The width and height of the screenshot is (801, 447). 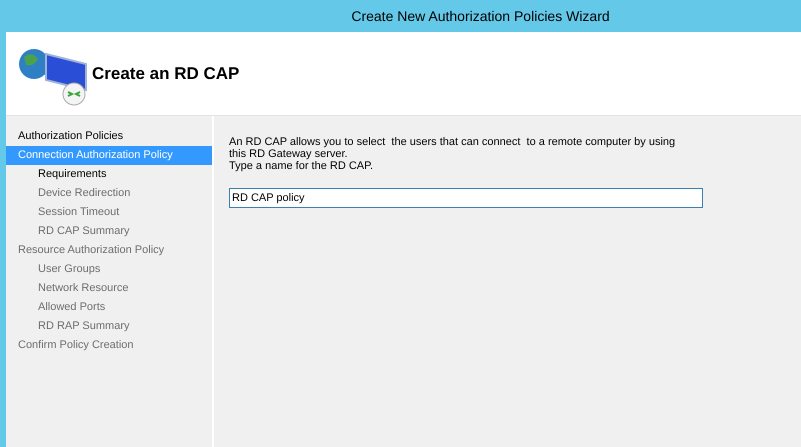 What do you see at coordinates (109, 269) in the screenshot?
I see `sidebar-item: User Groups` at bounding box center [109, 269].